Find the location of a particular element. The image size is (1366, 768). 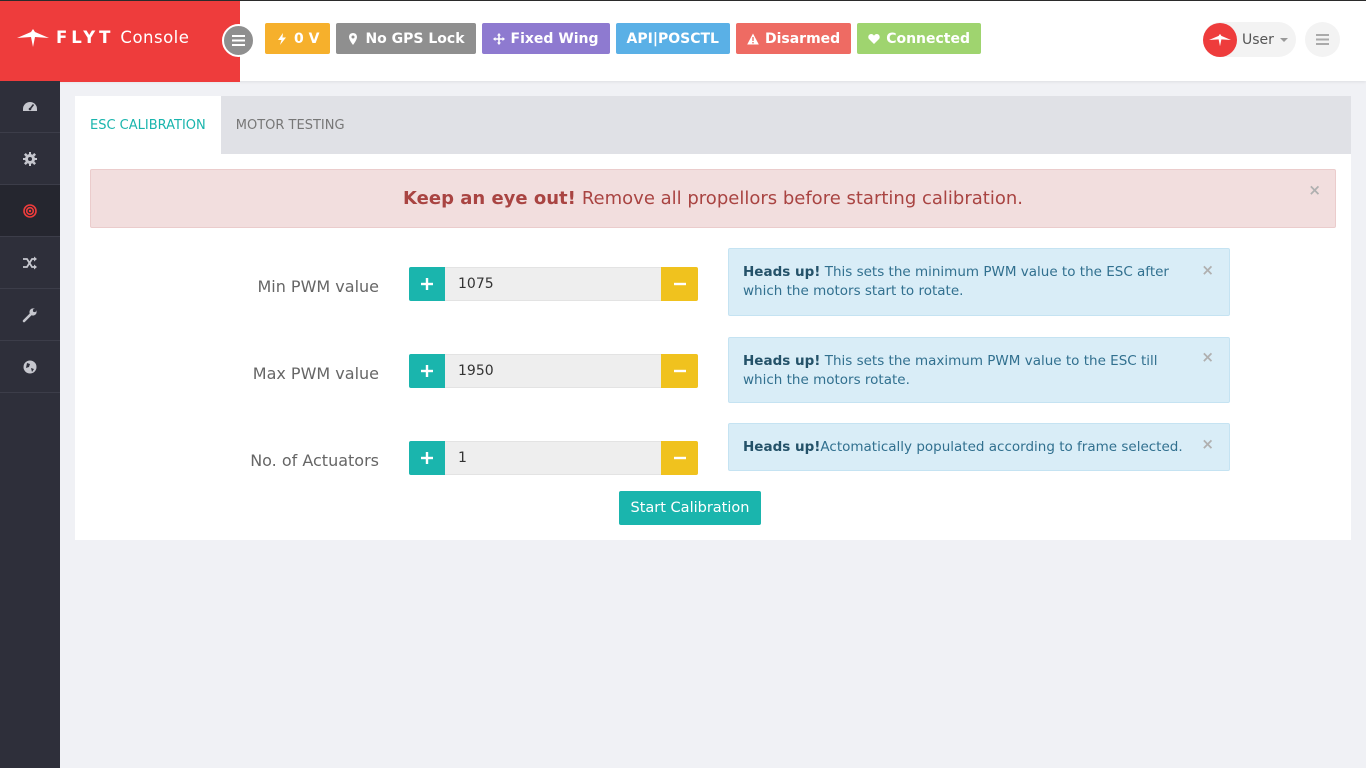

gps-status-badge: No GPS Lock is located at coordinates (406, 38).